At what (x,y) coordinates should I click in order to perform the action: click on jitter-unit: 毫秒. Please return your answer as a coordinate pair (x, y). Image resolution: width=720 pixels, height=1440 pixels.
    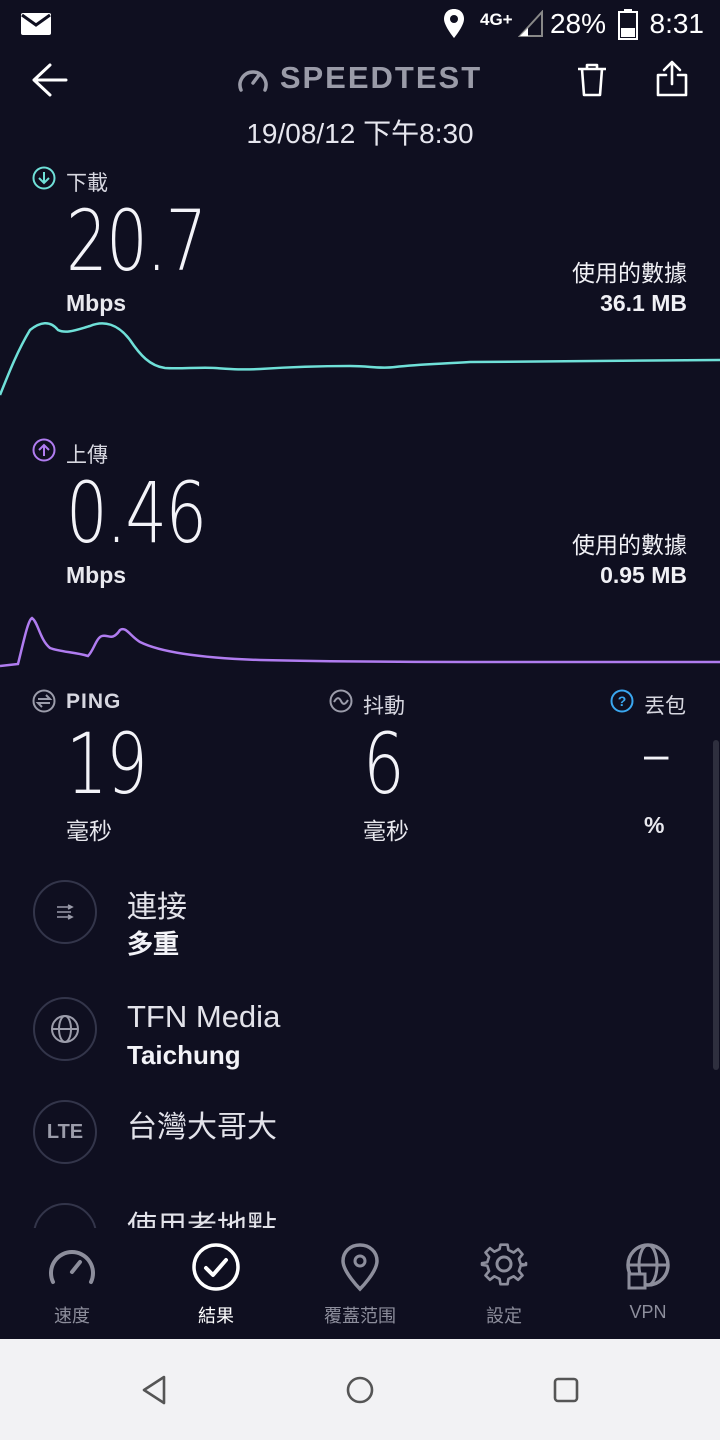
    Looking at the image, I should click on (386, 831).